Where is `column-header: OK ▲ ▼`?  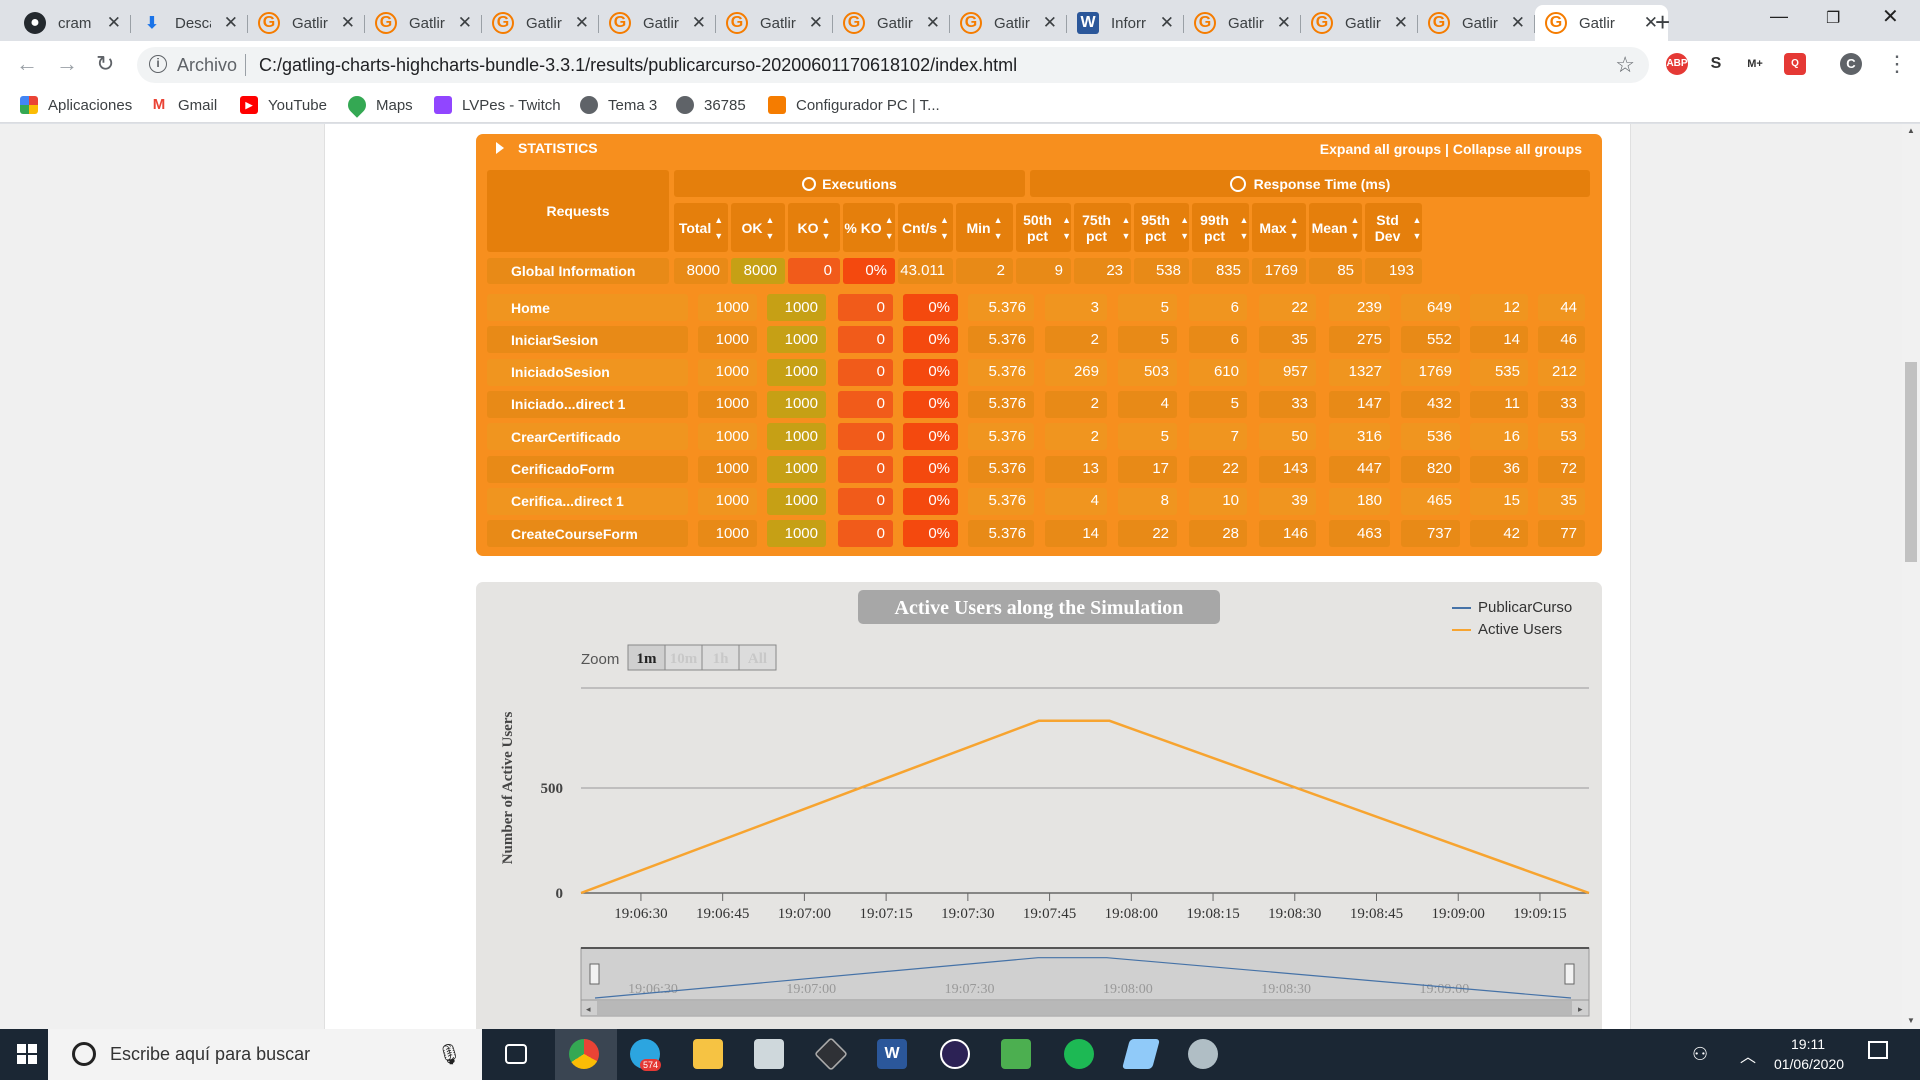
column-header: OK ▲ ▼ is located at coordinates (758, 227).